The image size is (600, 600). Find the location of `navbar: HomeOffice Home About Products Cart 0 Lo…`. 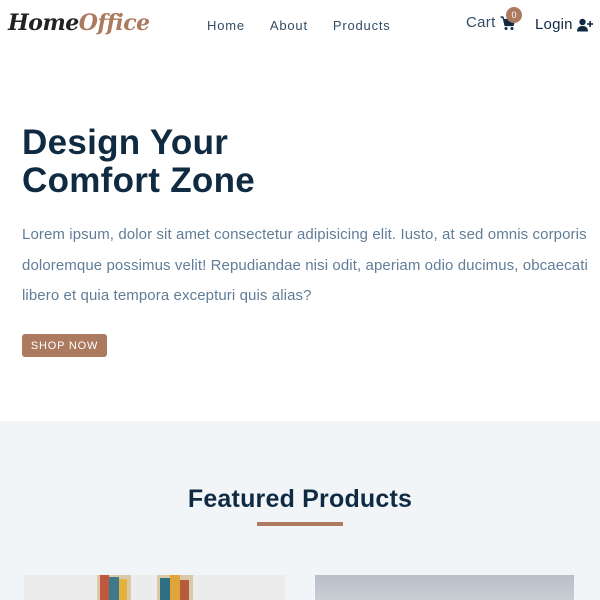

navbar: HomeOffice Home About Products Cart 0 Lo… is located at coordinates (300, 26).